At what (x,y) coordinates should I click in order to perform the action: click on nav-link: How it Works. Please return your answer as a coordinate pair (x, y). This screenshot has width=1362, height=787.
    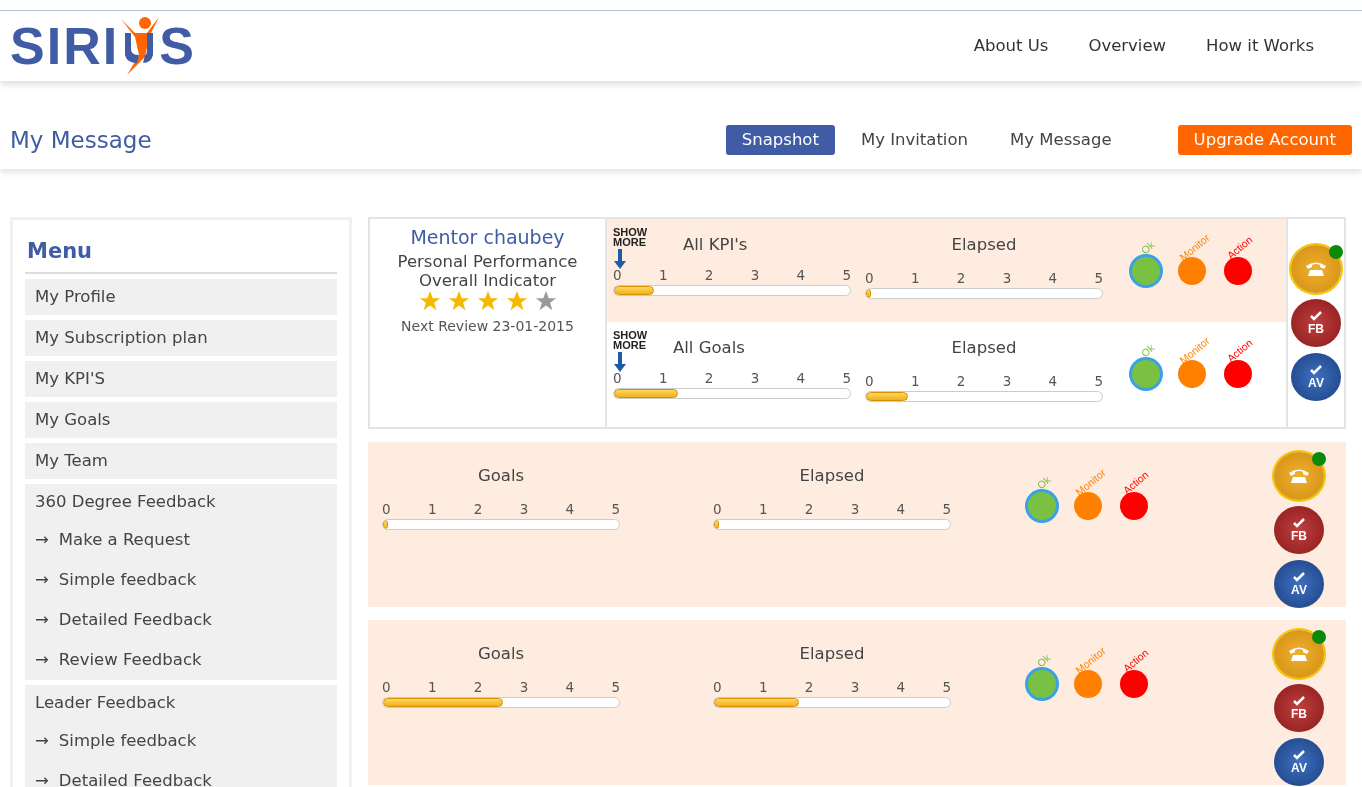
    Looking at the image, I should click on (1260, 46).